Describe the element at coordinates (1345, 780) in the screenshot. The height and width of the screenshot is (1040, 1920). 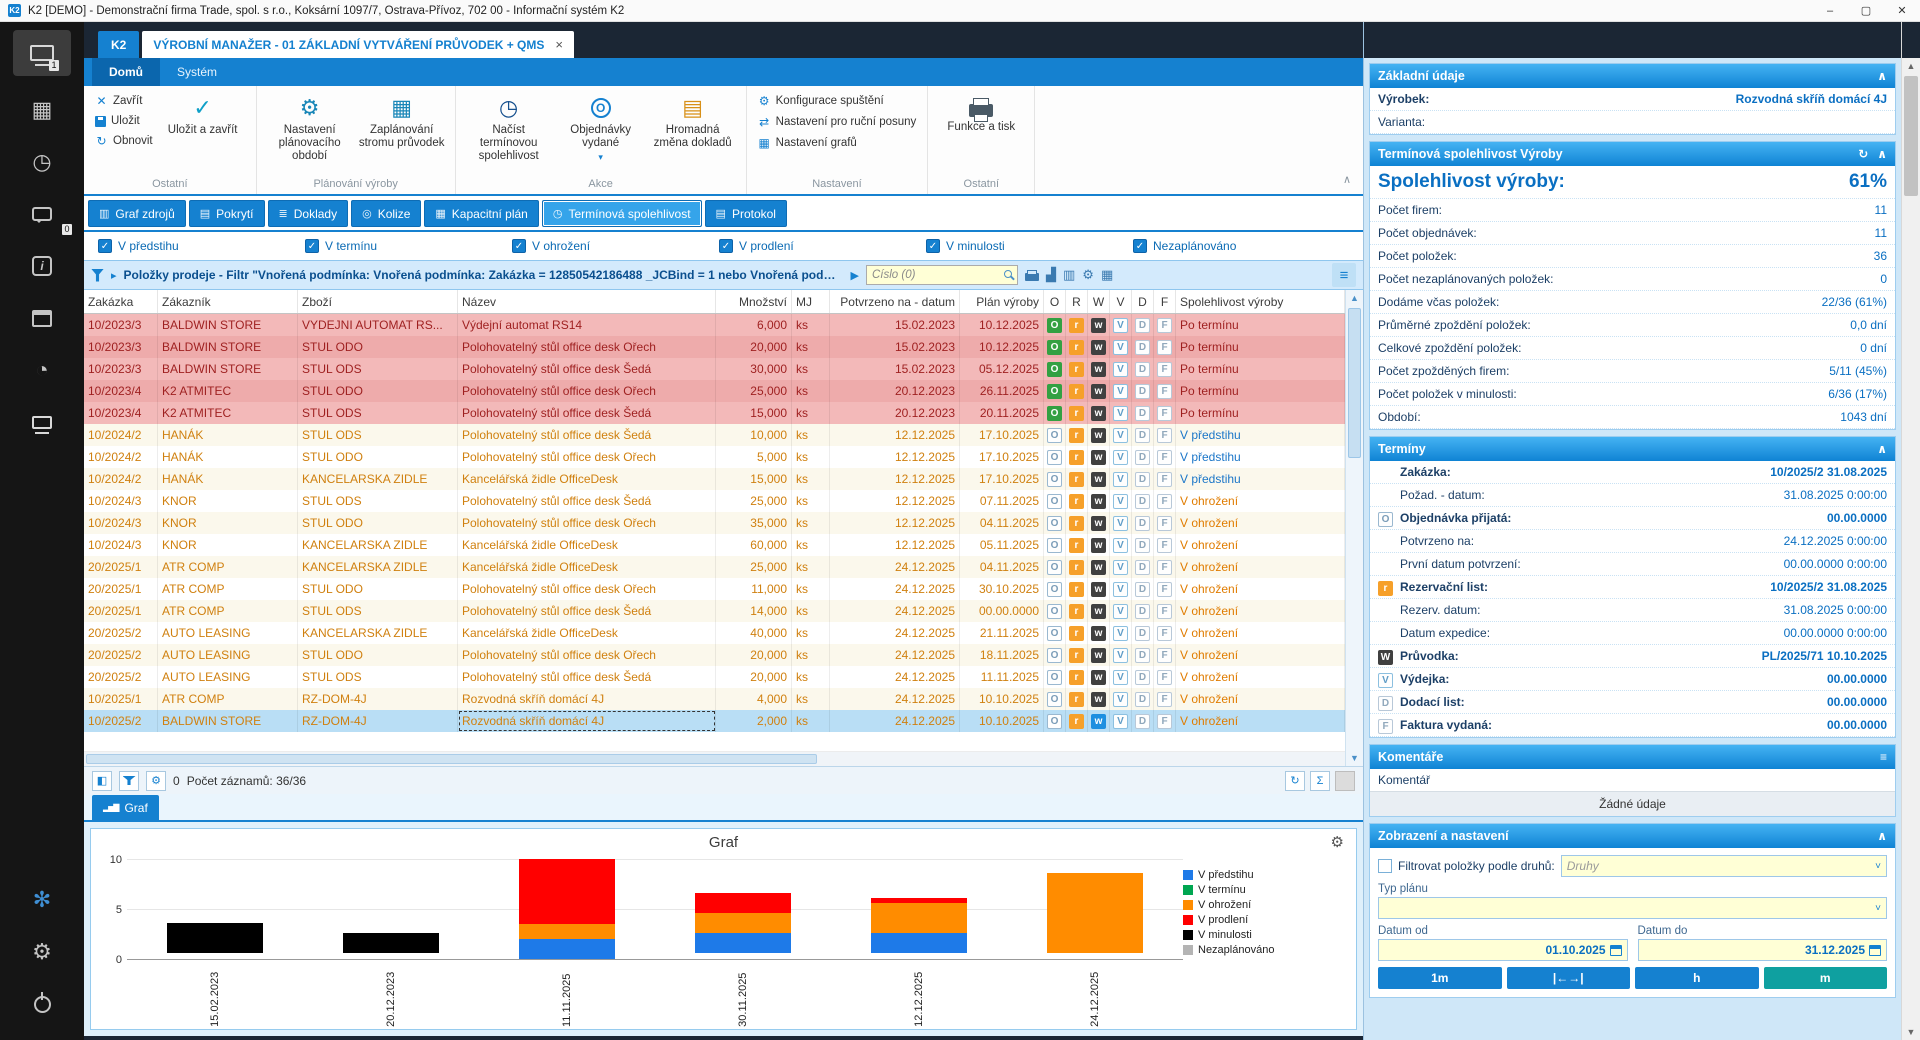
I see `footer-extra-icon` at that location.